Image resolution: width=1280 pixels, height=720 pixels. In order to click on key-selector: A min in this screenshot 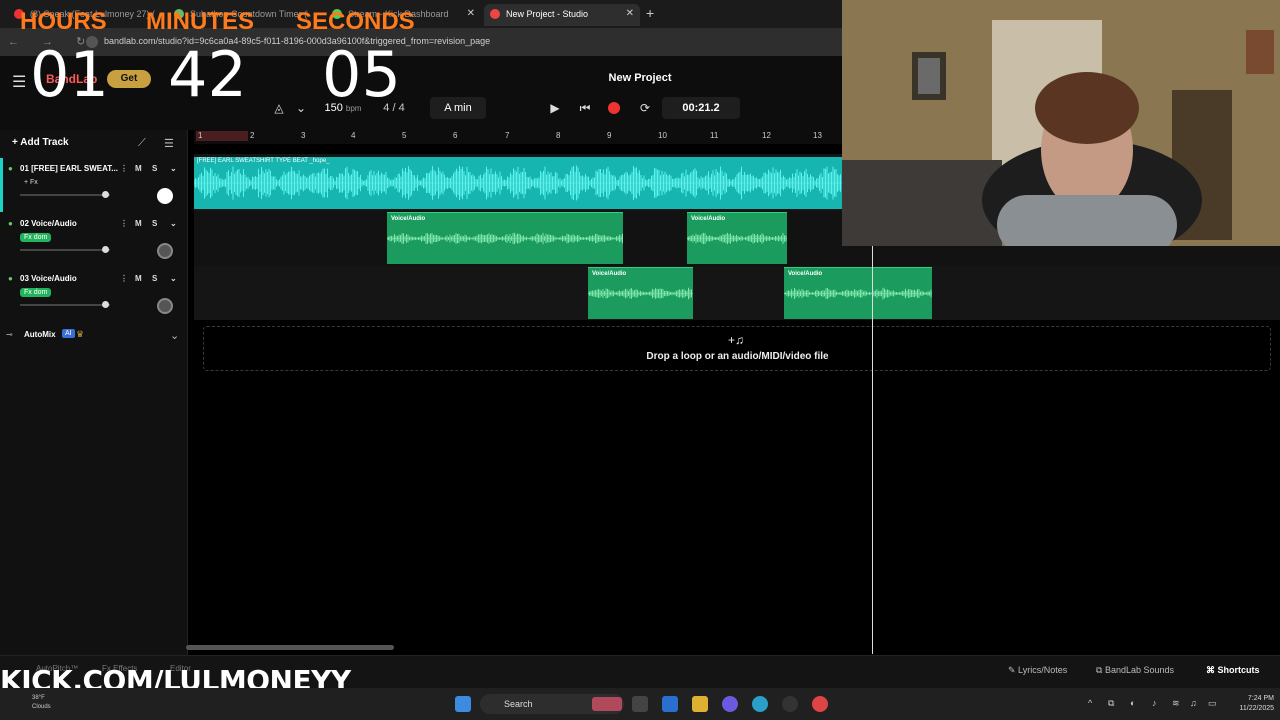, I will do `click(458, 108)`.